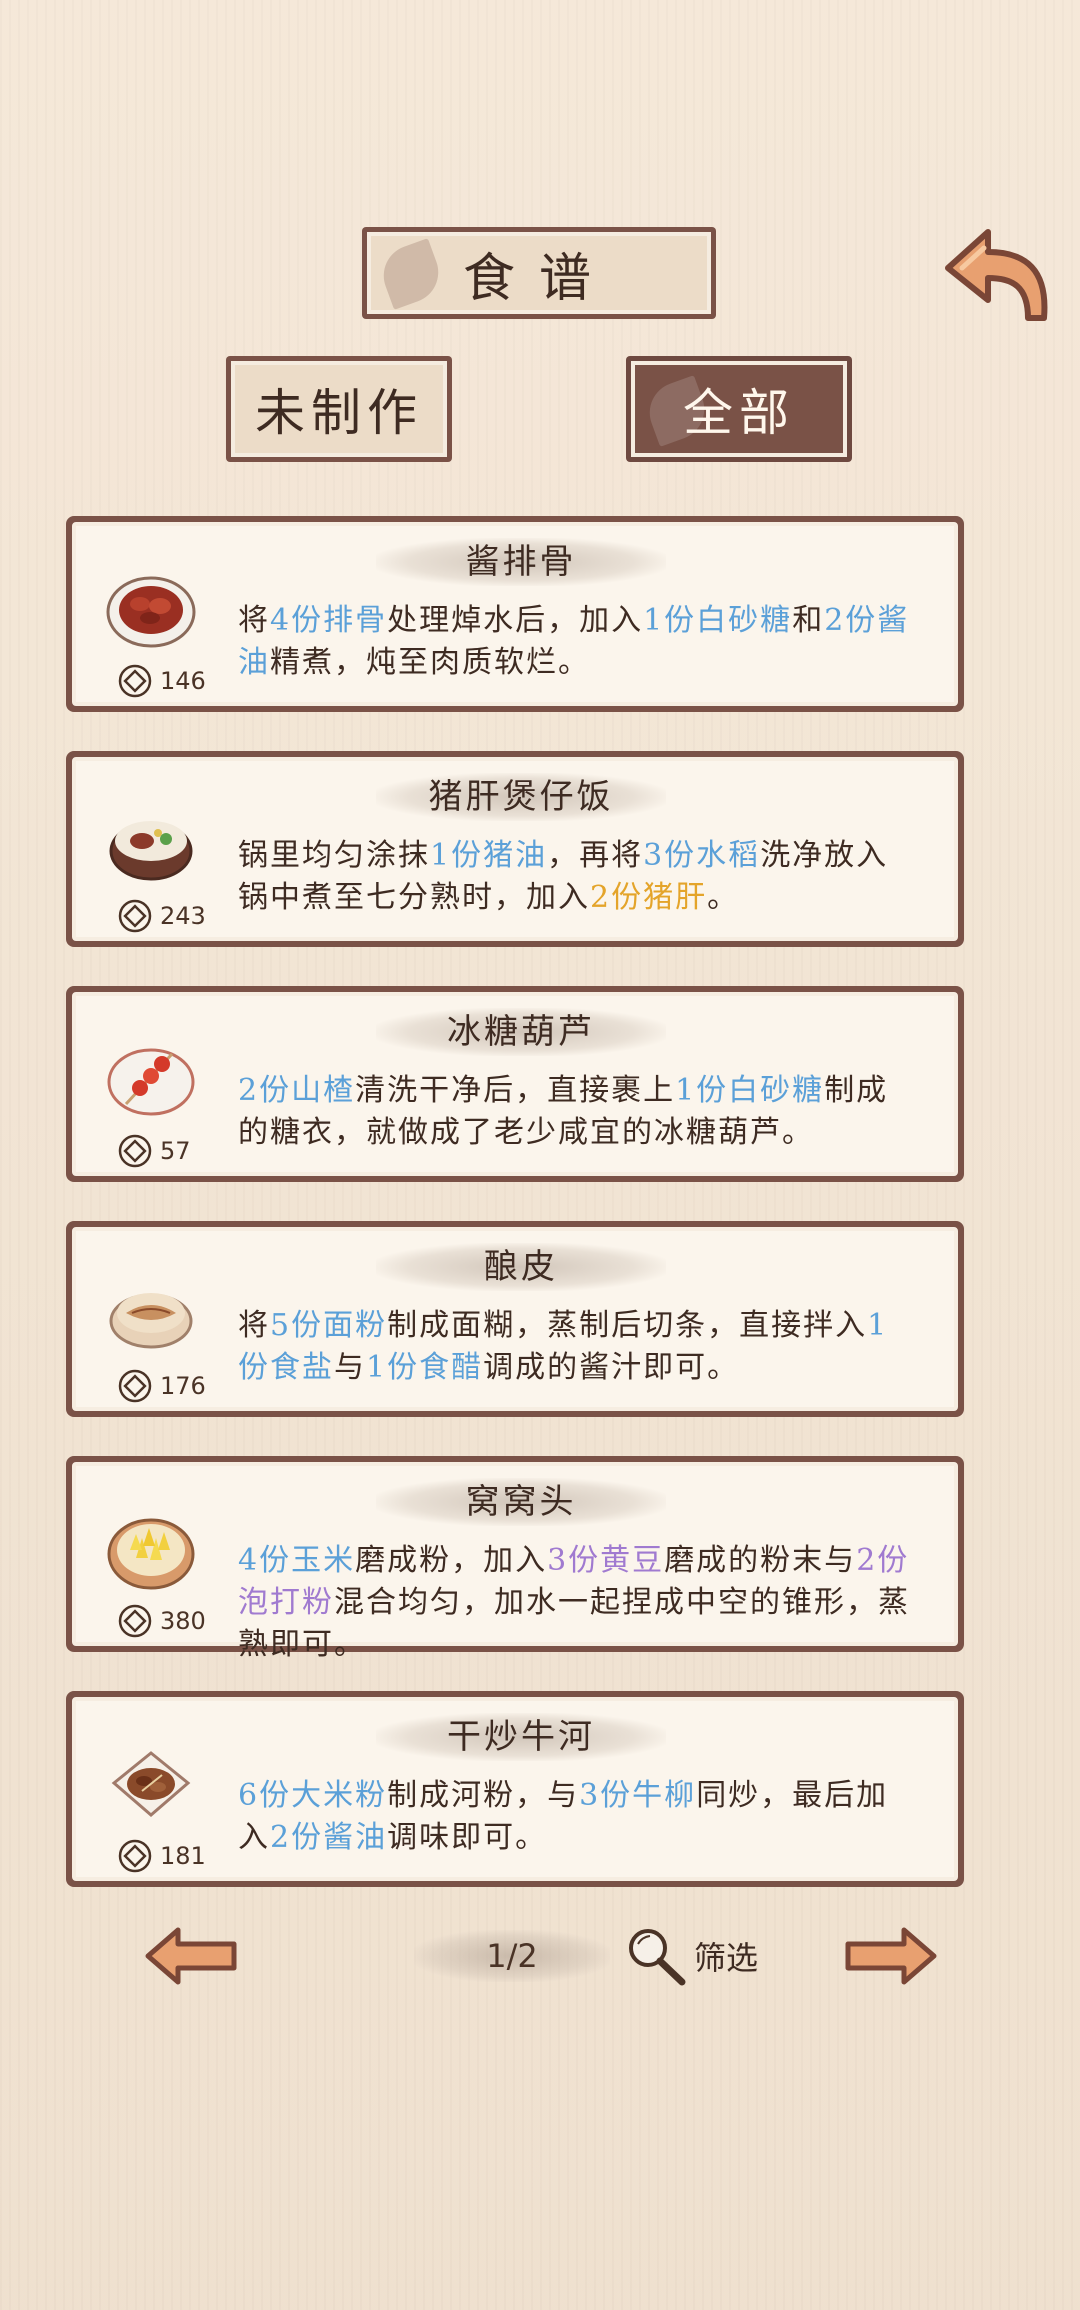  Describe the element at coordinates (739, 413) in the screenshot. I see `tab-all-label: 全部` at that location.